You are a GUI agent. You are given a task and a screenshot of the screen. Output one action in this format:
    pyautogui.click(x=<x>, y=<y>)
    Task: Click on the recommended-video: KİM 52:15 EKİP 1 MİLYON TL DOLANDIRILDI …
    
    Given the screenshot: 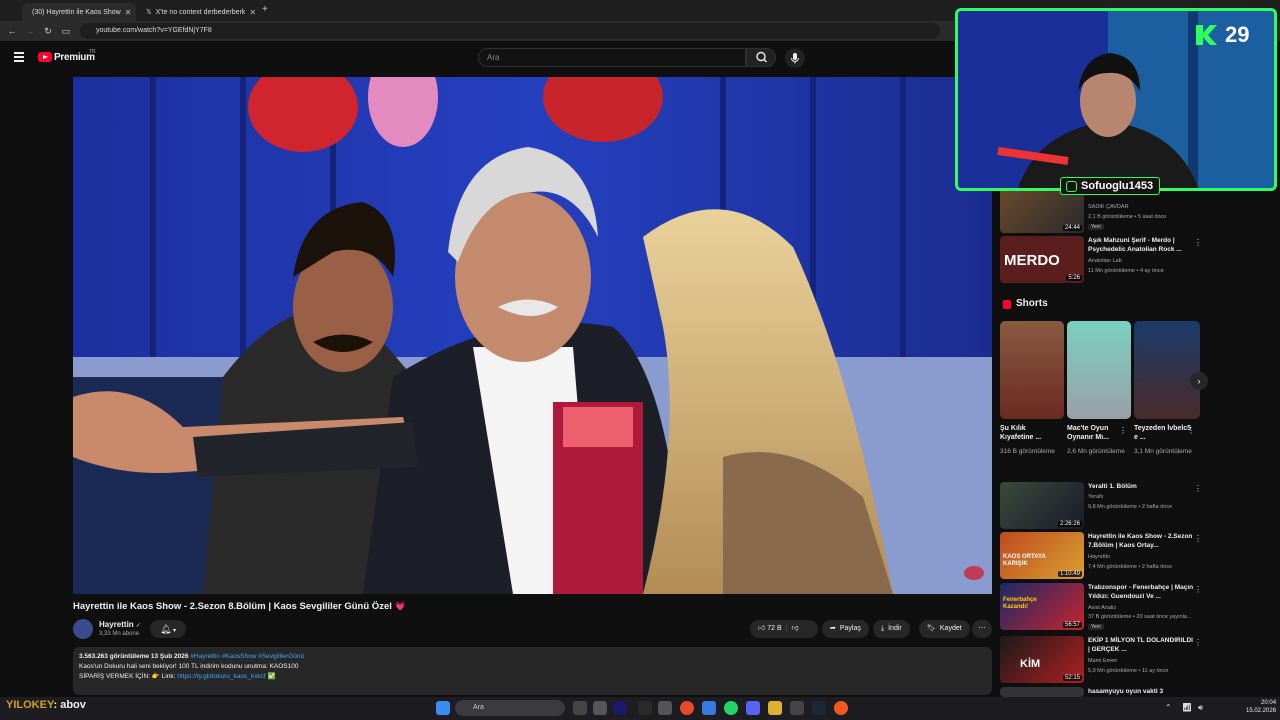 What is the action you would take?
    pyautogui.click(x=1105, y=661)
    